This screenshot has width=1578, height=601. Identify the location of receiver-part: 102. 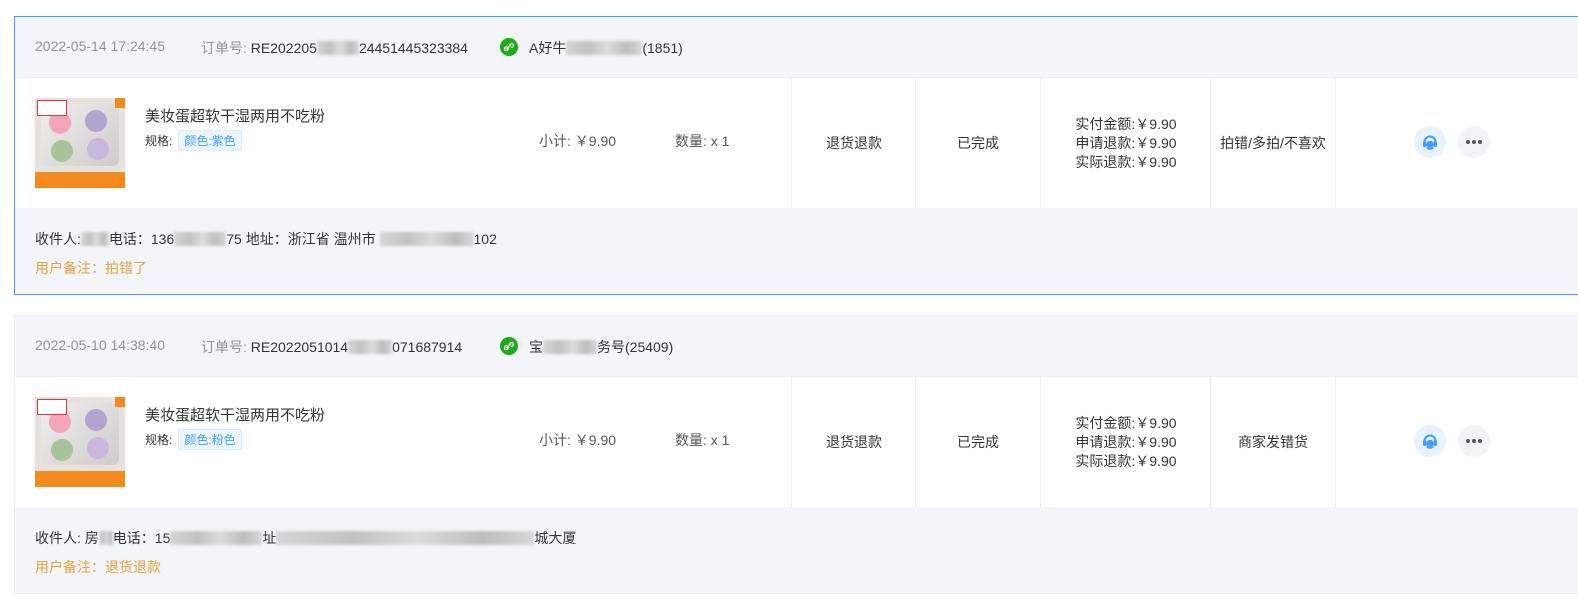
(485, 239).